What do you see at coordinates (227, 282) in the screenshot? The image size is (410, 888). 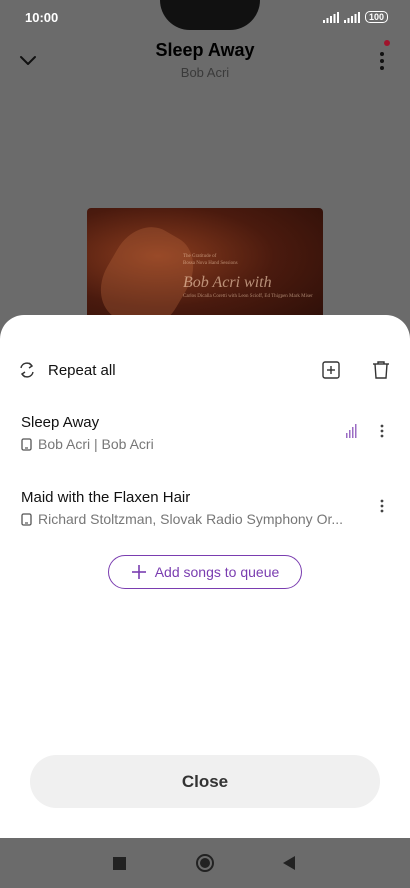 I see `album-text-name: Bob Acri with` at bounding box center [227, 282].